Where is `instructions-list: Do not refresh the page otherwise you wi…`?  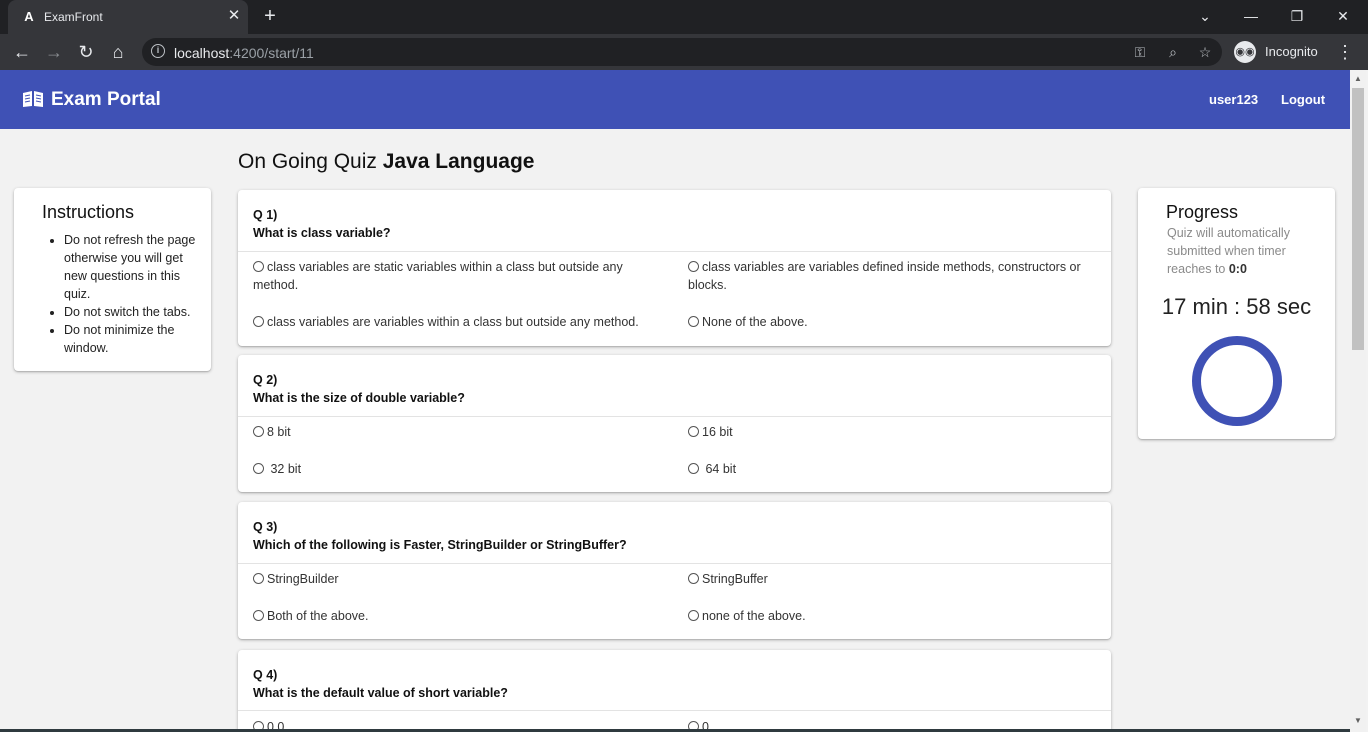
instructions-list: Do not refresh the page otherwise you wi… is located at coordinates (134, 294).